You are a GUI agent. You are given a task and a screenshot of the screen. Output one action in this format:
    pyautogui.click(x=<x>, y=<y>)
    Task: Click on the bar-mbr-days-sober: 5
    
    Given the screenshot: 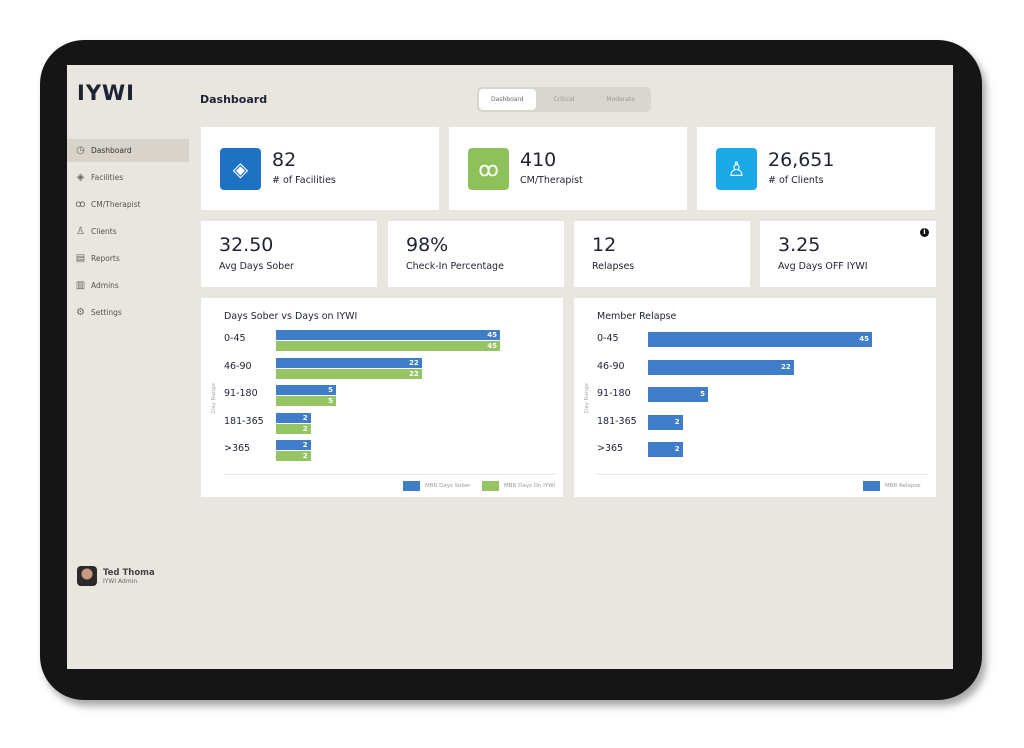 What is the action you would take?
    pyautogui.click(x=306, y=390)
    